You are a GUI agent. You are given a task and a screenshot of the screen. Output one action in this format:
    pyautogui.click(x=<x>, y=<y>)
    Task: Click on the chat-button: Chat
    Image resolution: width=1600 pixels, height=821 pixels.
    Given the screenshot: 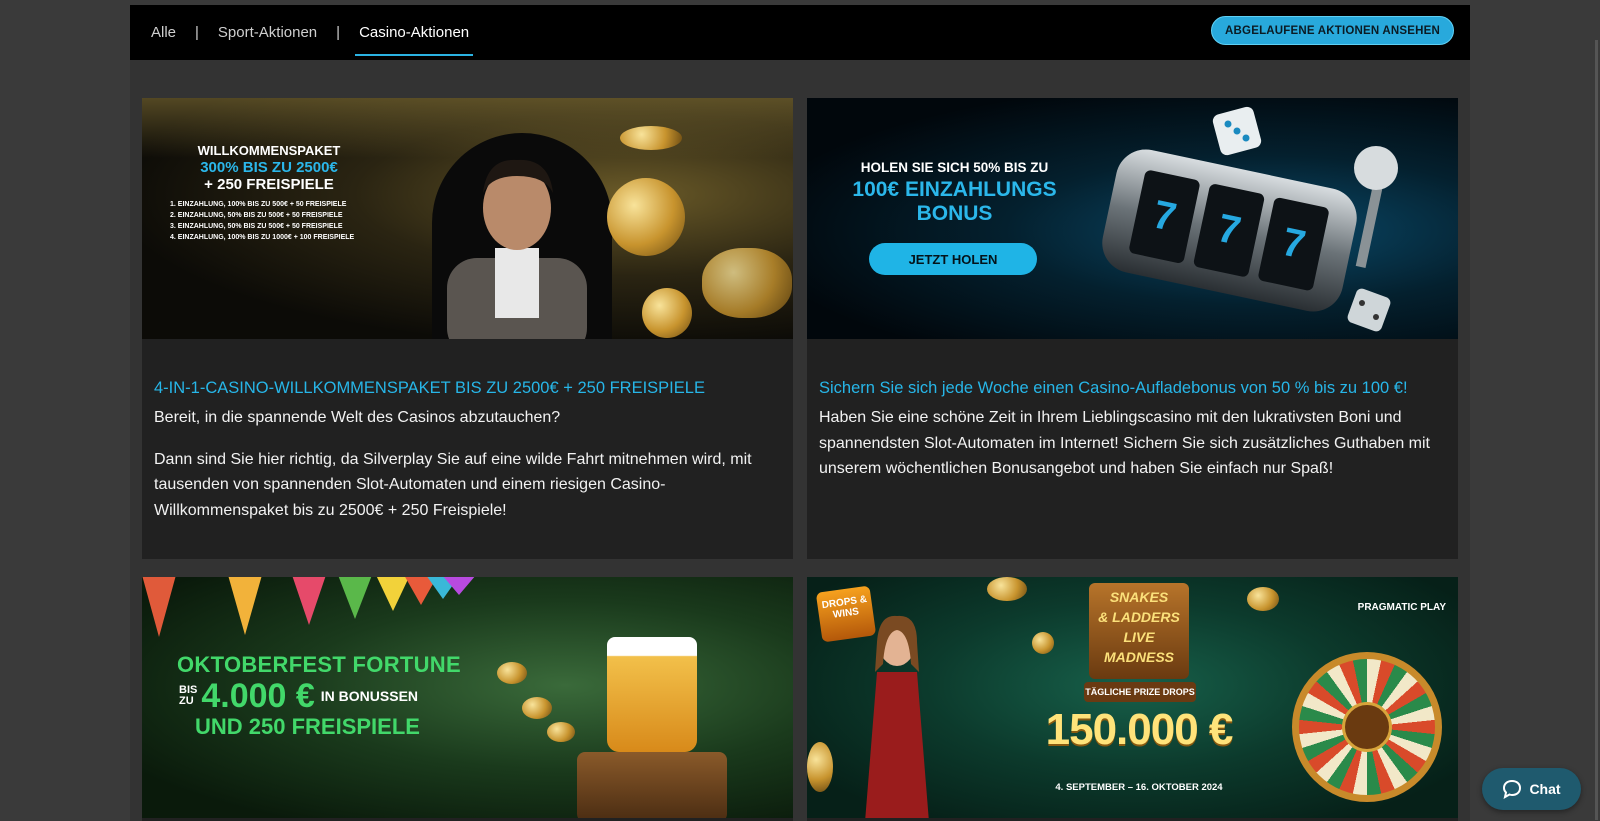 What is the action you would take?
    pyautogui.click(x=1531, y=789)
    